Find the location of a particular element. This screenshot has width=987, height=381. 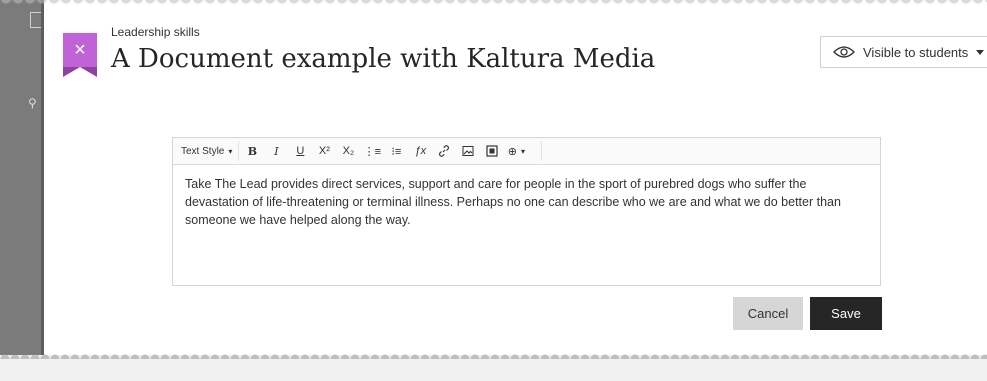

breadcrumb: Leadership skills is located at coordinates (155, 32).